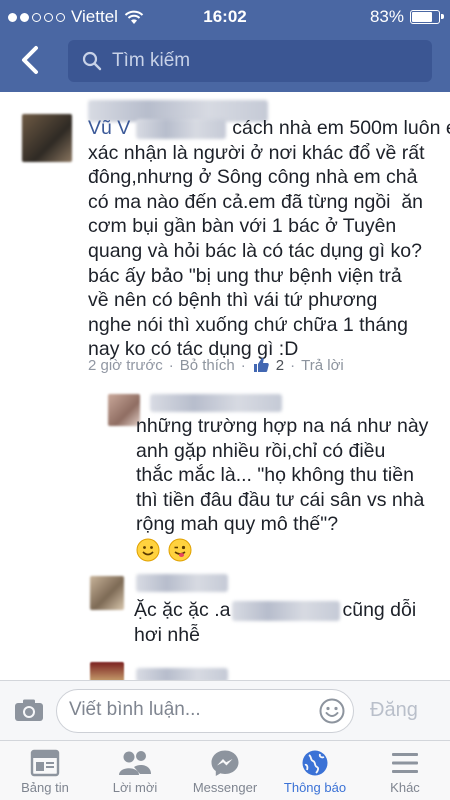  Describe the element at coordinates (45, 787) in the screenshot. I see `tab-label: Bảng tin` at that location.